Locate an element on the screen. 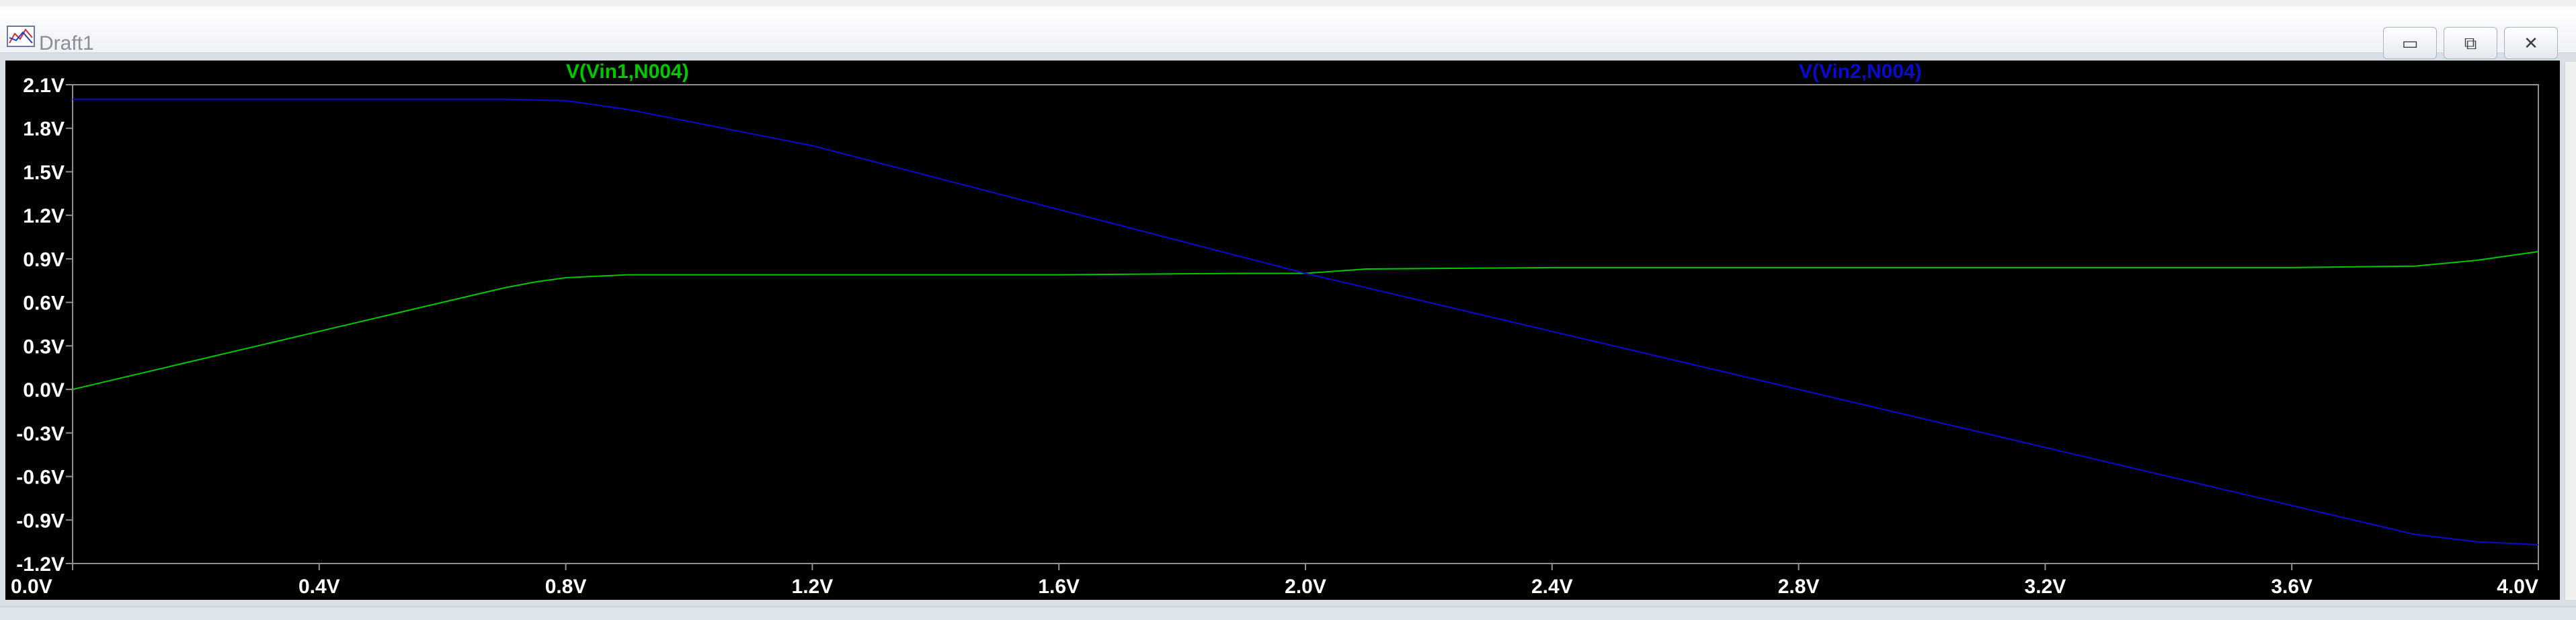 The image size is (2576, 620). y-tick-label: -0.9V is located at coordinates (40, 521).